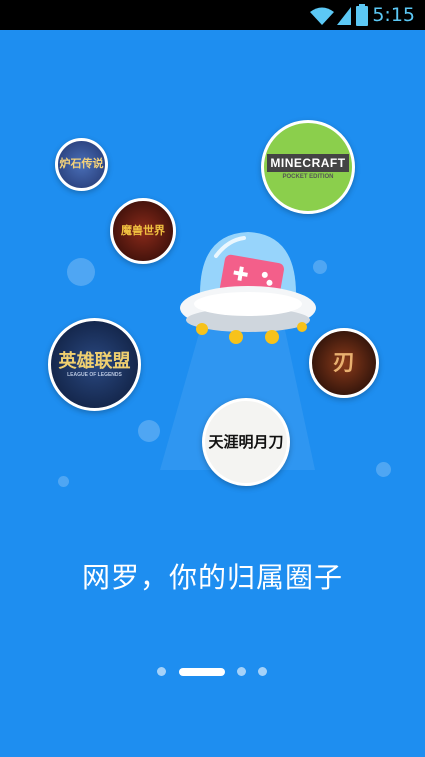  What do you see at coordinates (308, 163) in the screenshot?
I see `game-label: MINECRAFT` at bounding box center [308, 163].